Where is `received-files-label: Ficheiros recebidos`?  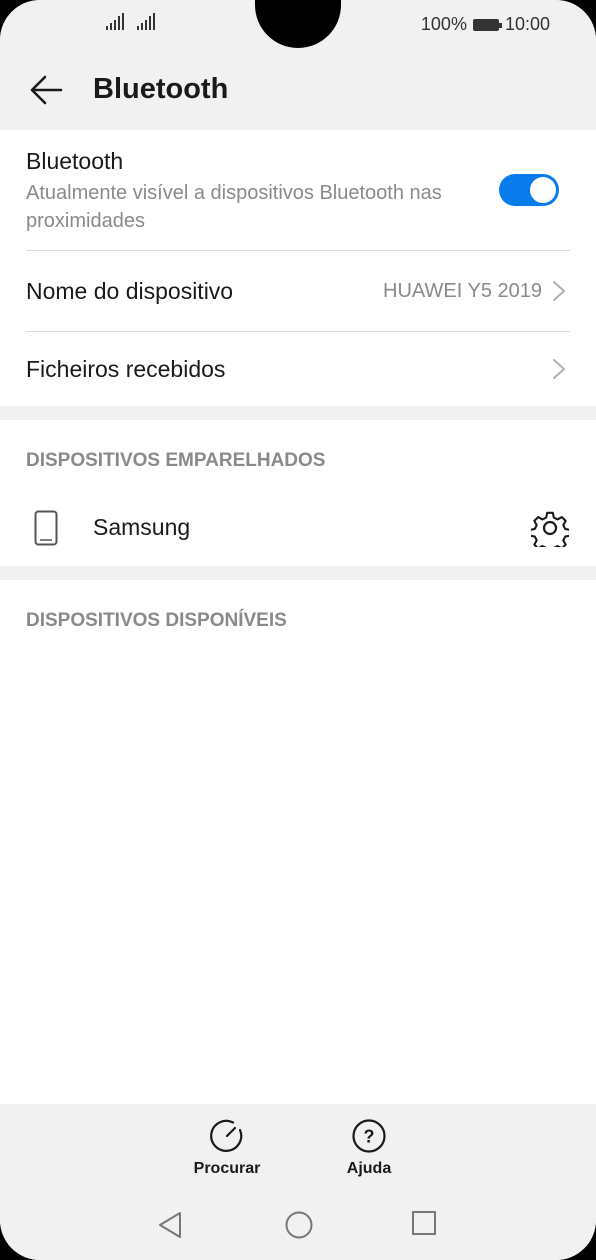
received-files-label: Ficheiros recebidos is located at coordinates (126, 369).